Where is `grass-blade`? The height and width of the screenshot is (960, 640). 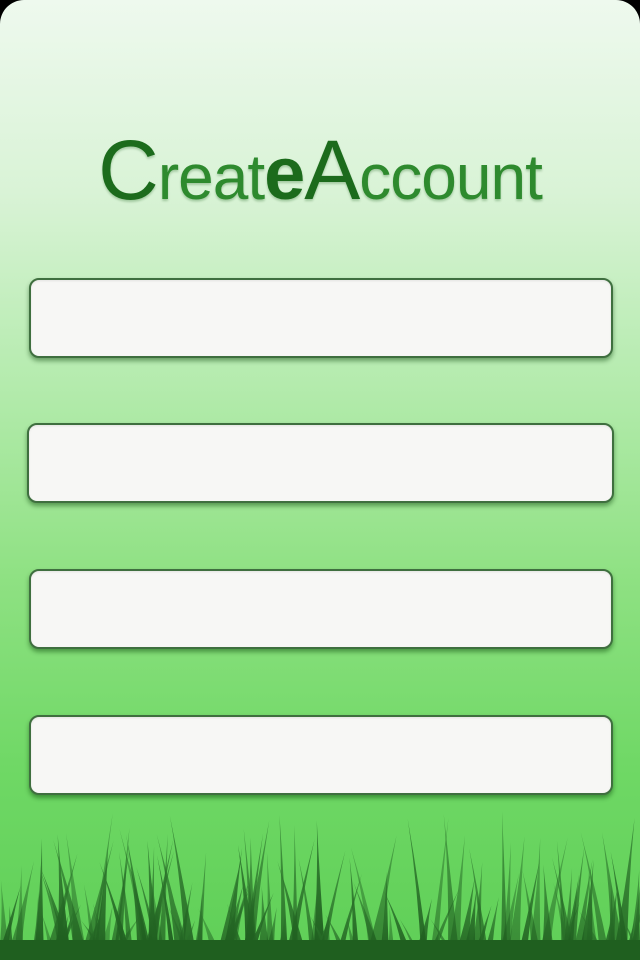 grass-blade is located at coordinates (504, 885).